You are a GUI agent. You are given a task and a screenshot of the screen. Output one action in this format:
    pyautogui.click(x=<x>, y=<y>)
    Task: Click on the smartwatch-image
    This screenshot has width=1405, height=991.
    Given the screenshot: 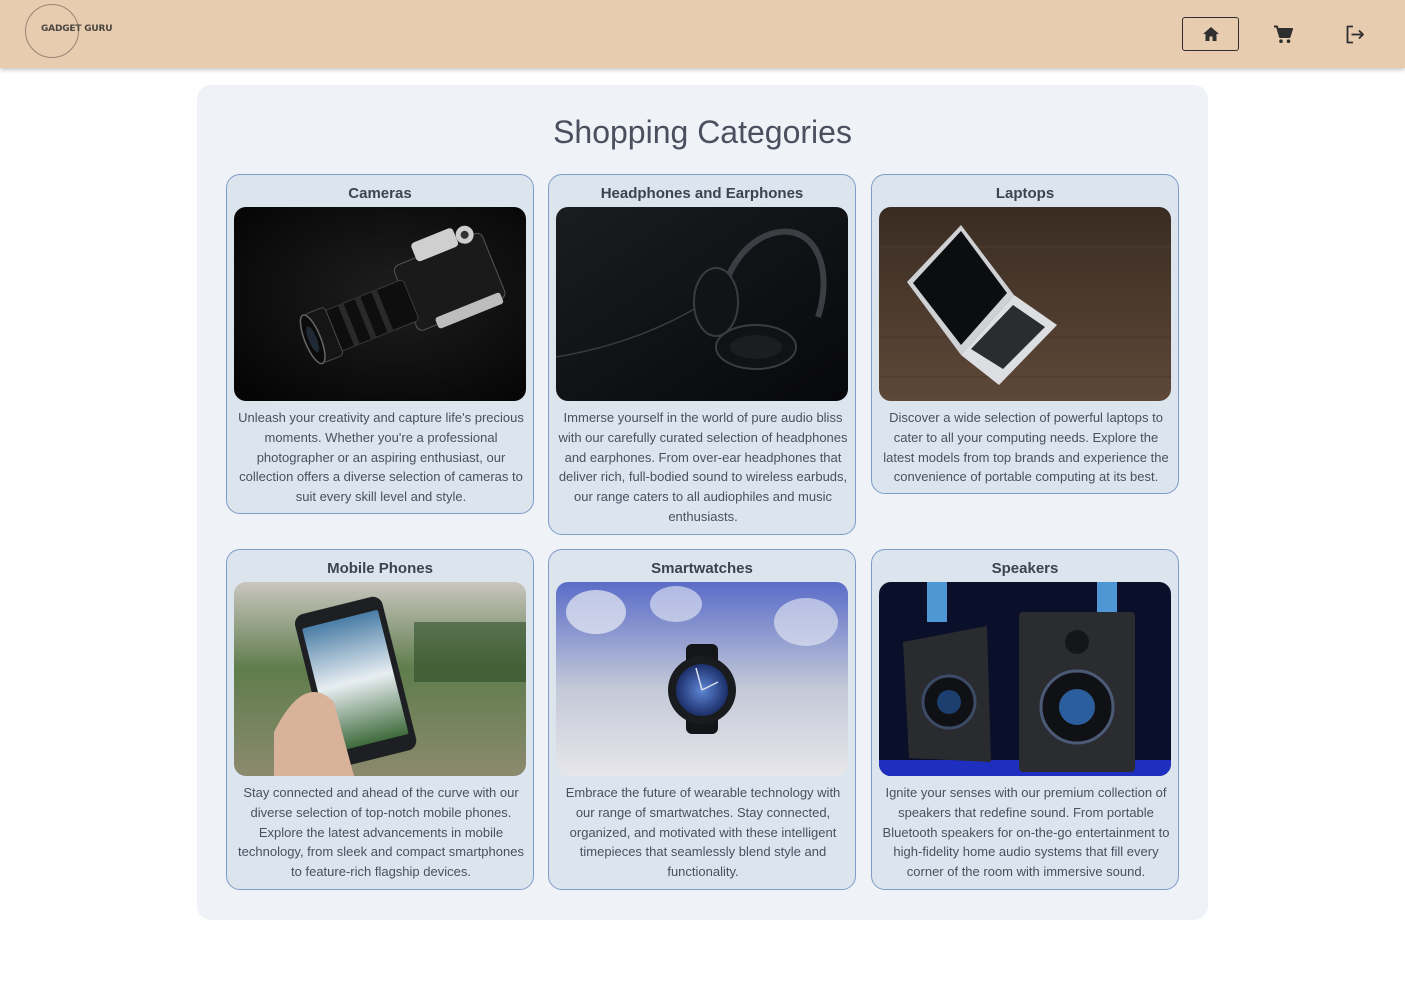 What is the action you would take?
    pyautogui.click(x=702, y=679)
    